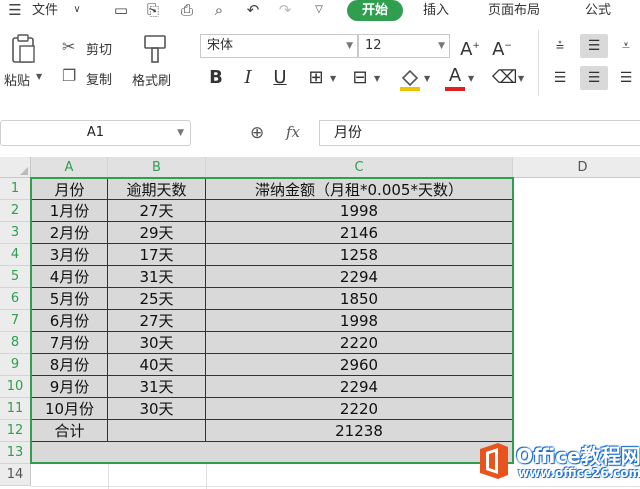 The height and width of the screenshot is (489, 640). Describe the element at coordinates (15, 365) in the screenshot. I see `row-header-9: 9` at that location.